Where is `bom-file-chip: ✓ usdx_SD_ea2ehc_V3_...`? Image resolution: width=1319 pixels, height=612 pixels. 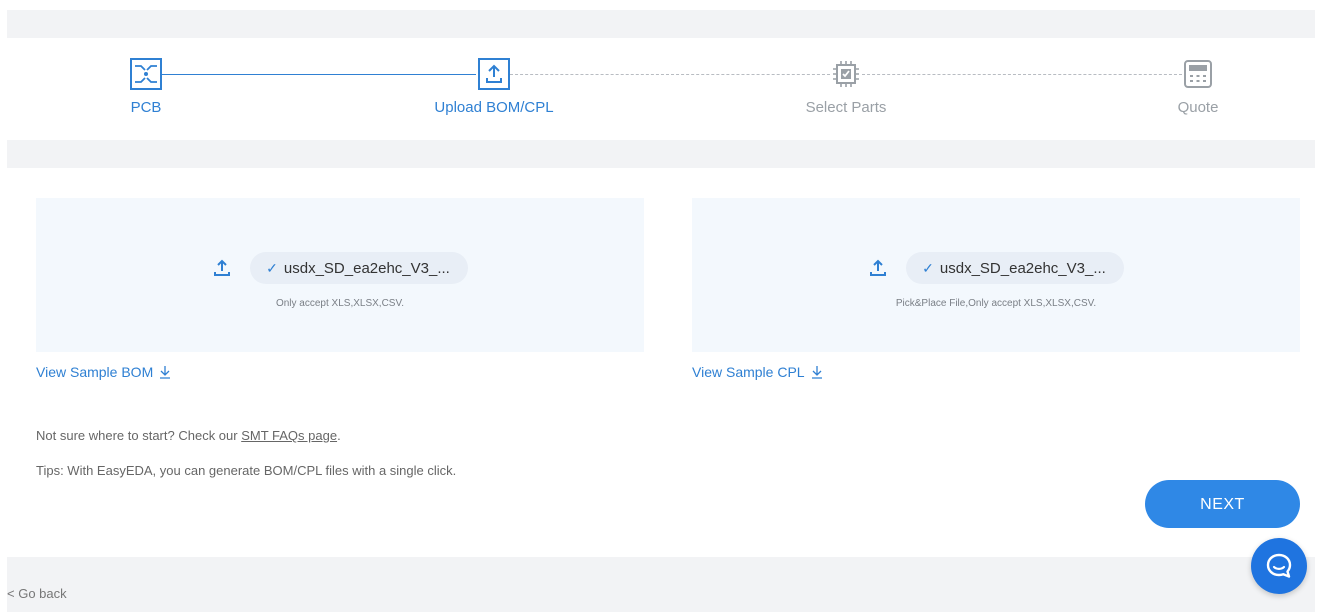 bom-file-chip: ✓ usdx_SD_ea2ehc_V3_... is located at coordinates (359, 268).